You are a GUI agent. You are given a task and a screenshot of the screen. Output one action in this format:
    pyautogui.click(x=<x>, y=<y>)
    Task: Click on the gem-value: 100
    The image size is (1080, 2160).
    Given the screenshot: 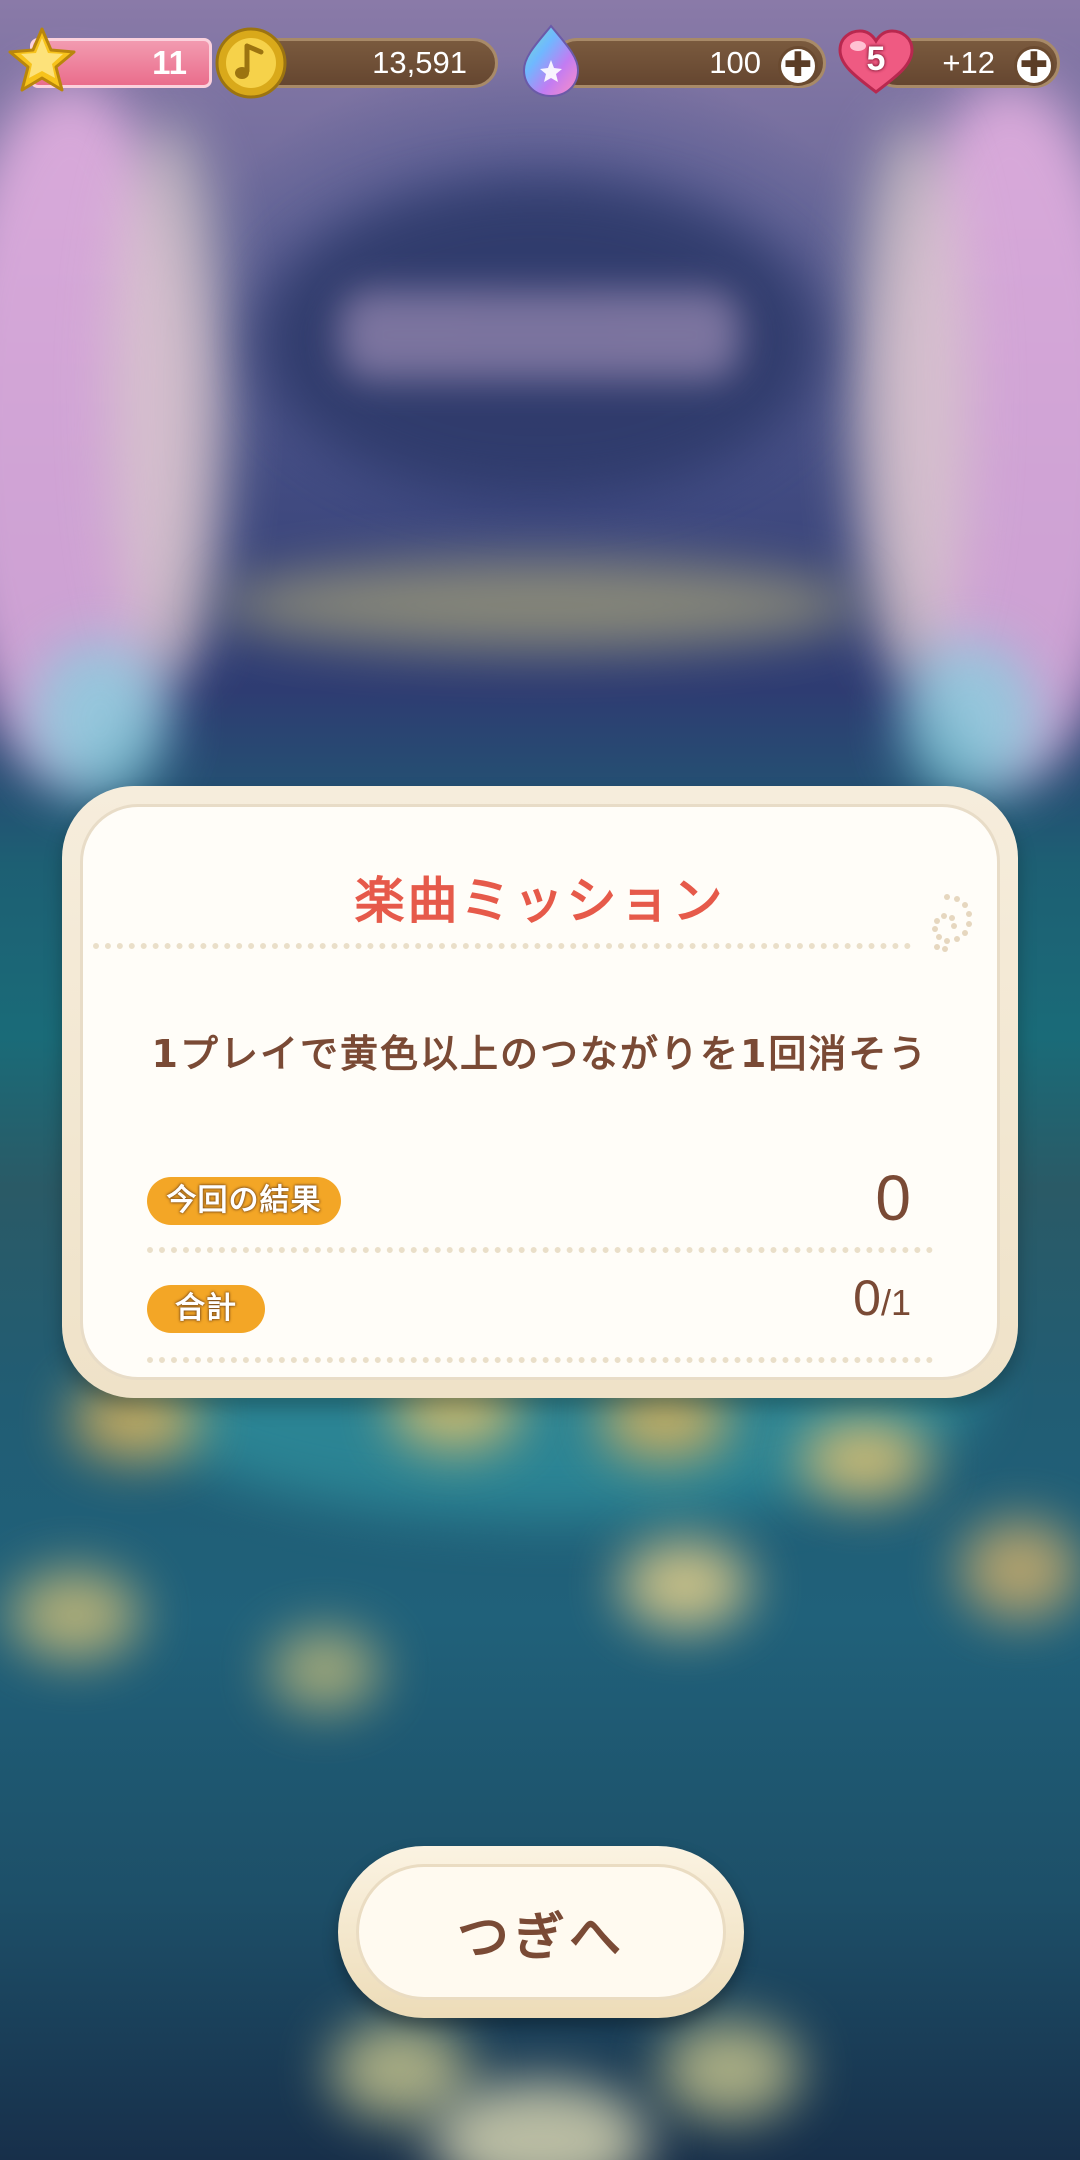 What is the action you would take?
    pyautogui.click(x=735, y=62)
    